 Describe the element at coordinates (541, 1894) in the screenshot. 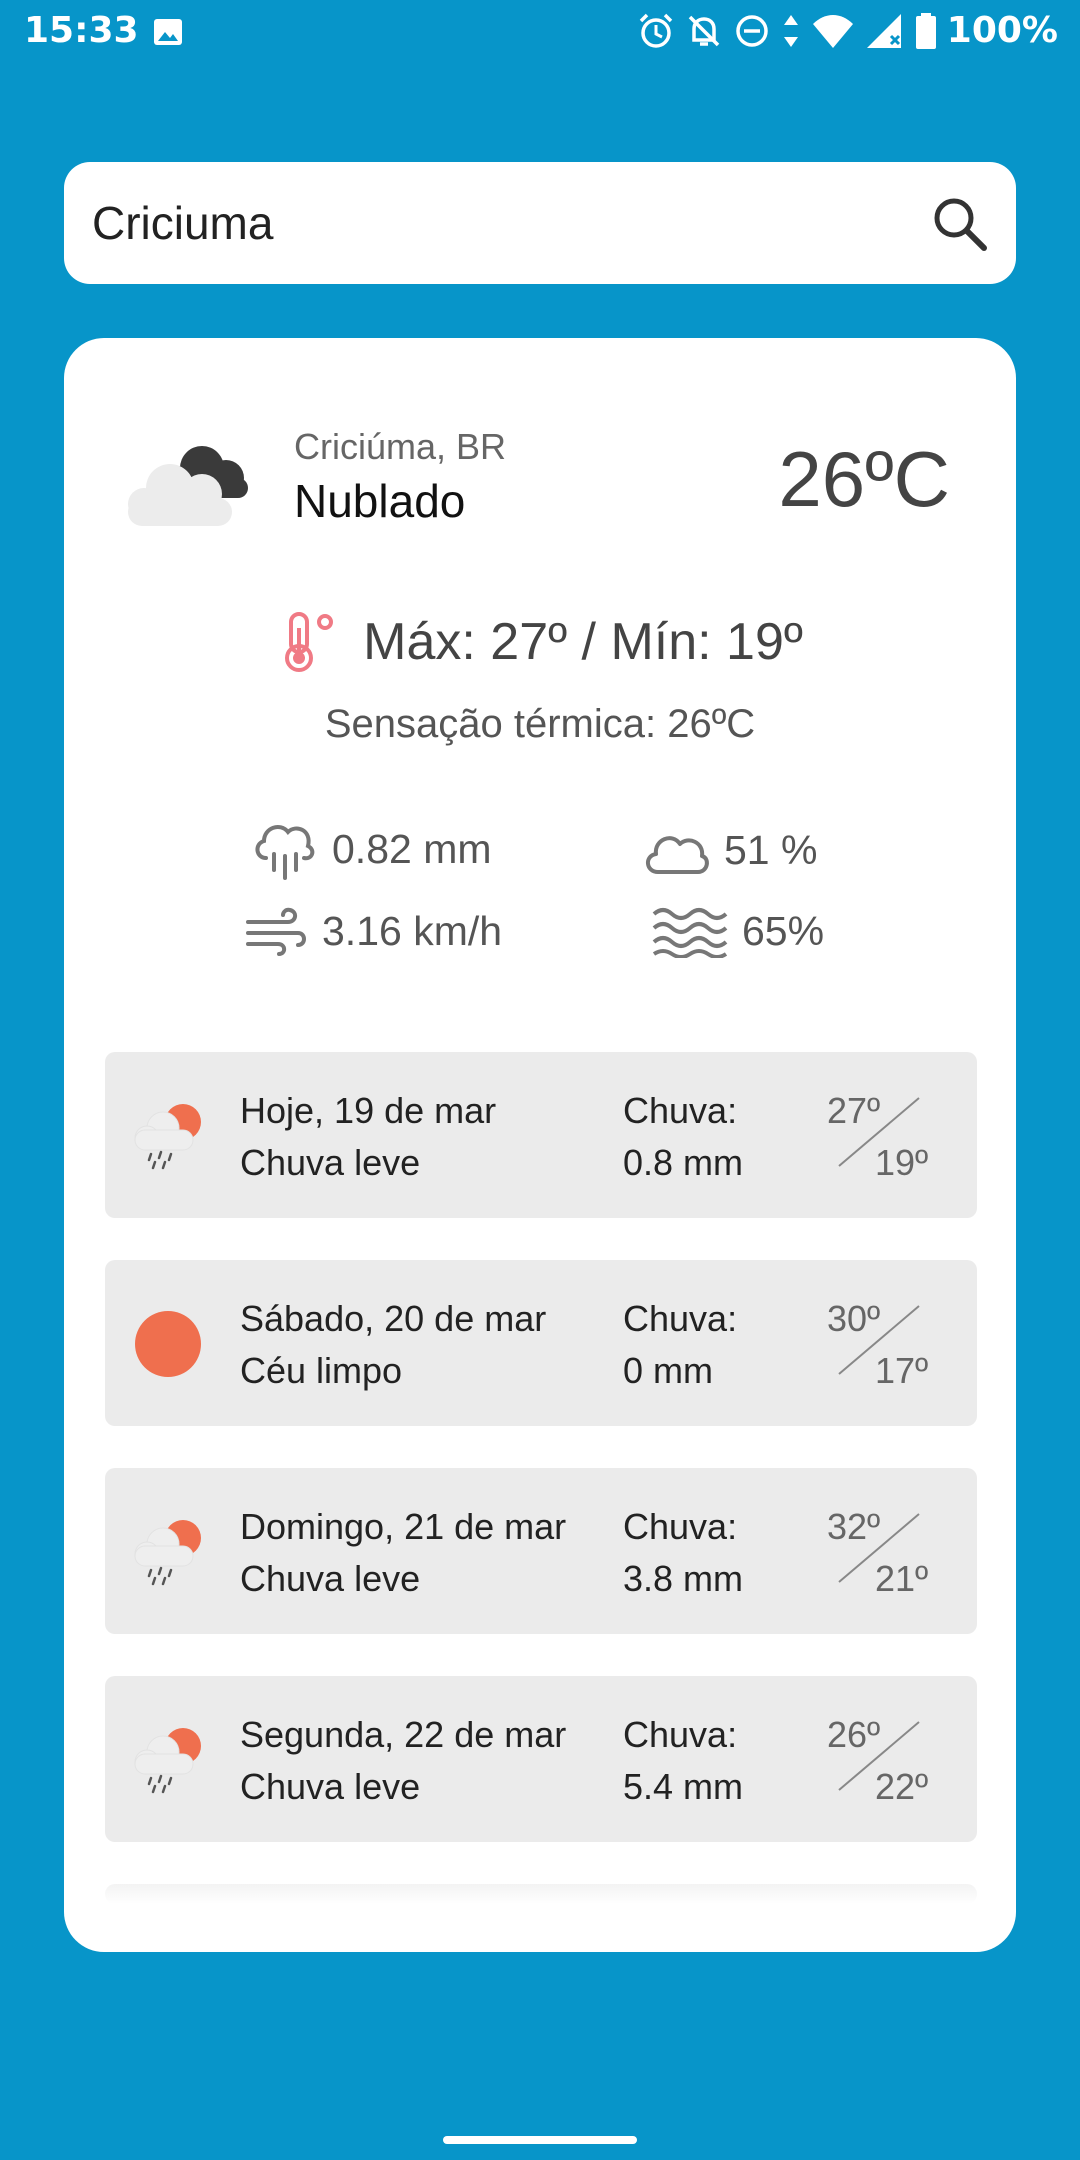

I see `forecast-item-partial` at that location.